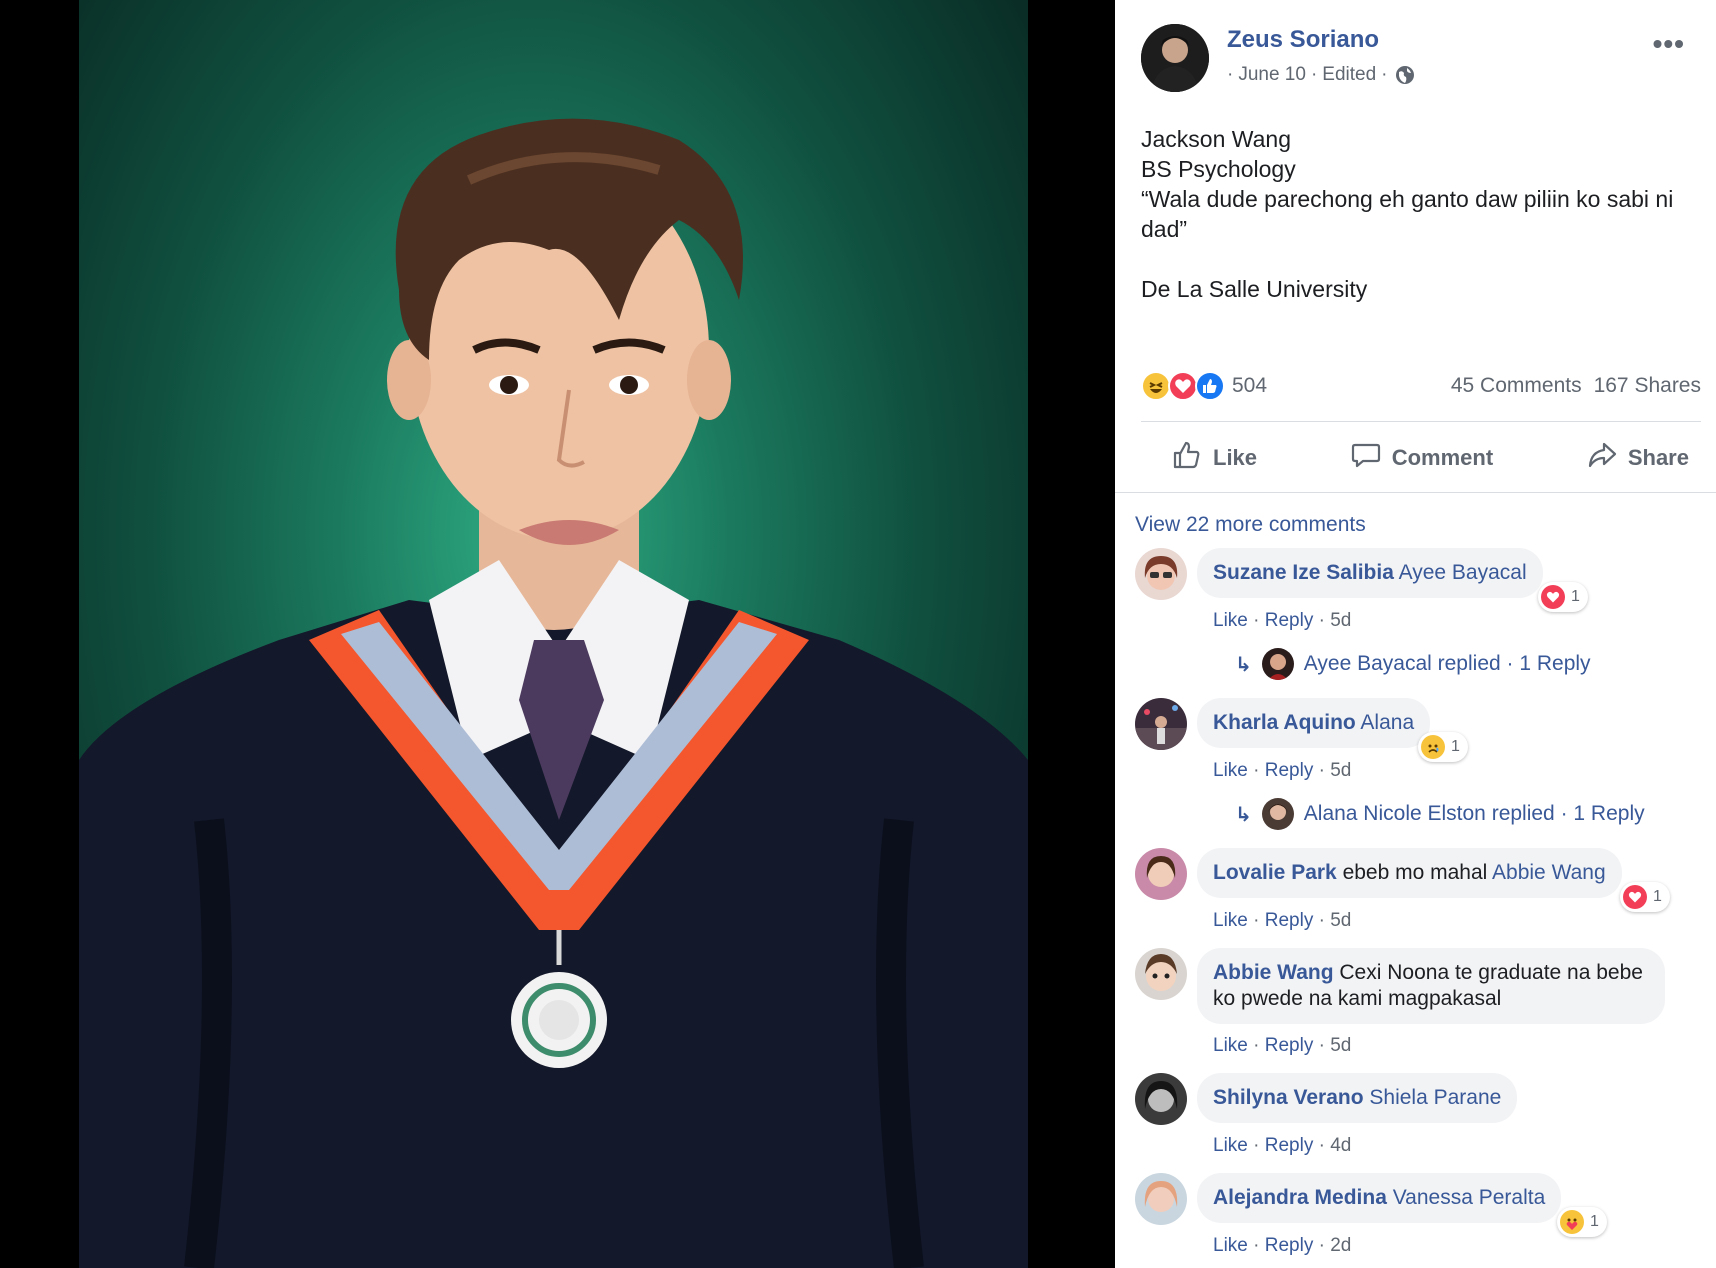 The image size is (1716, 1268). I want to click on author-avatar, so click(1175, 58).